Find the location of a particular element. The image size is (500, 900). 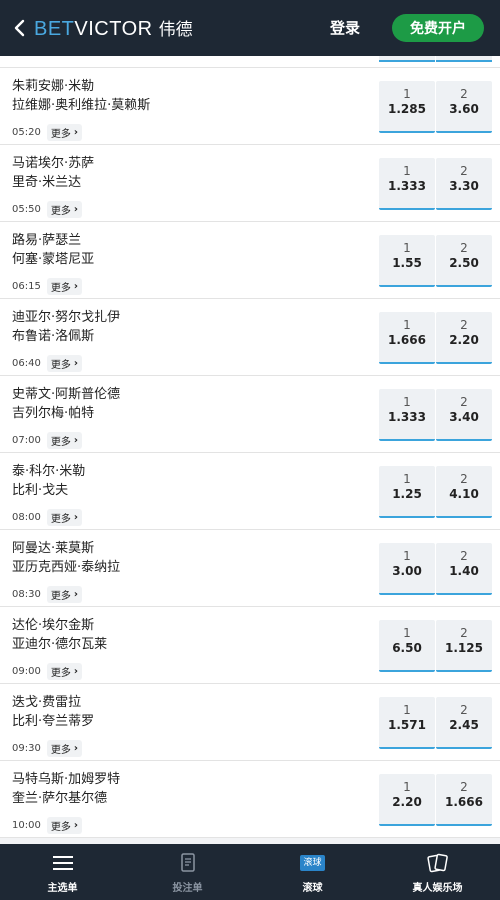

match-time: 05:20 is located at coordinates (26, 132).